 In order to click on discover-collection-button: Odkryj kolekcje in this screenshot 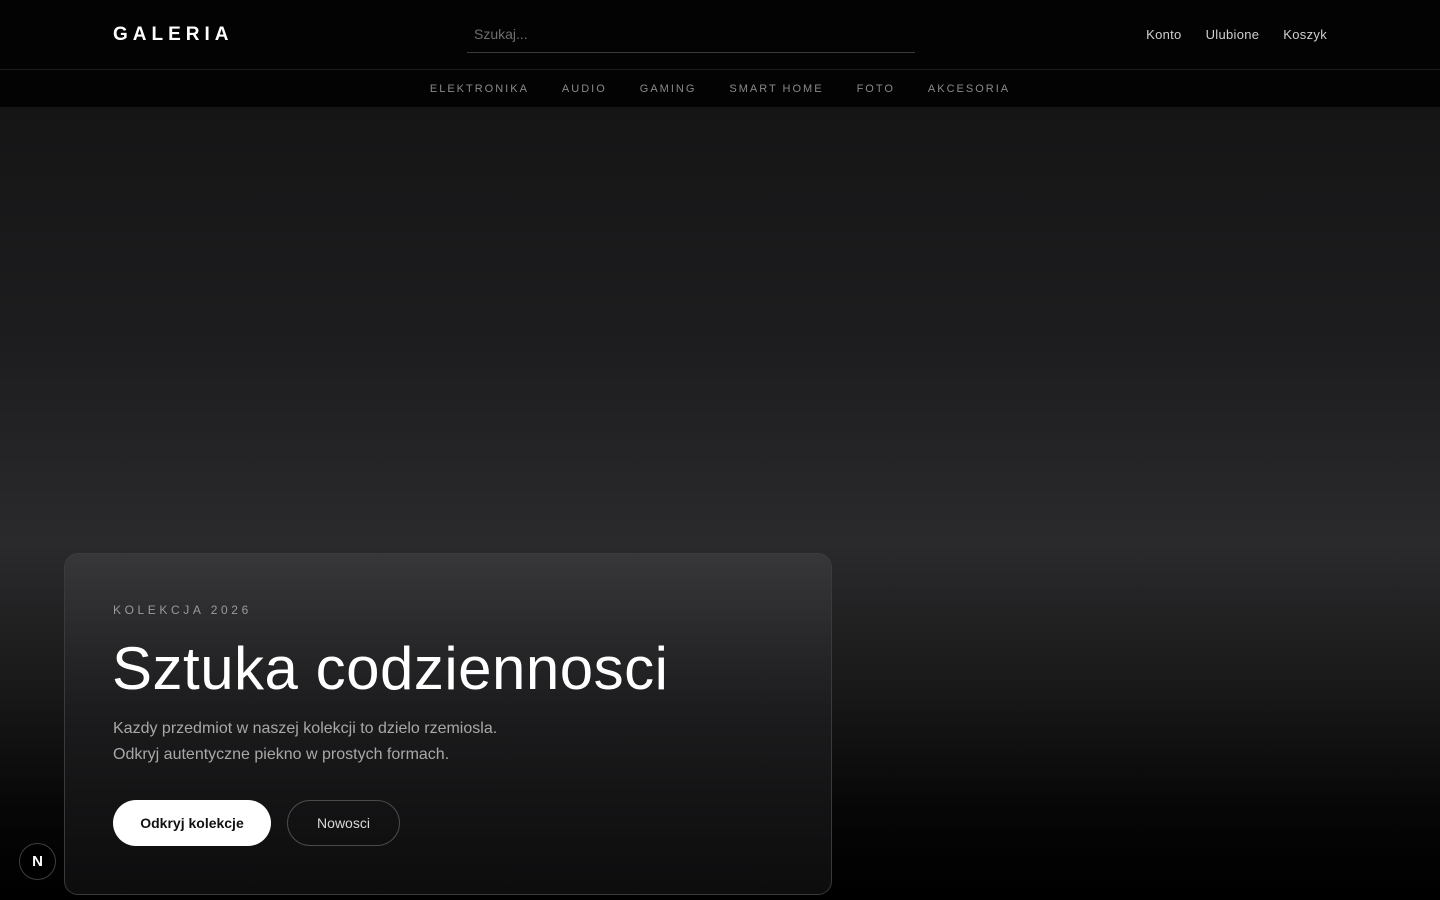, I will do `click(192, 823)`.